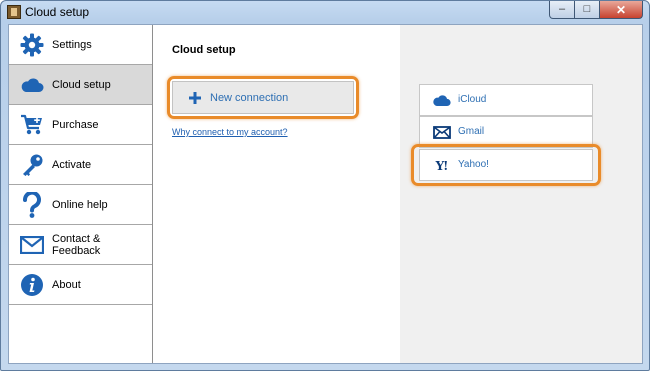  Describe the element at coordinates (325, 12) in the screenshot. I see `title-bar: Cloud setup – □ ✕` at that location.